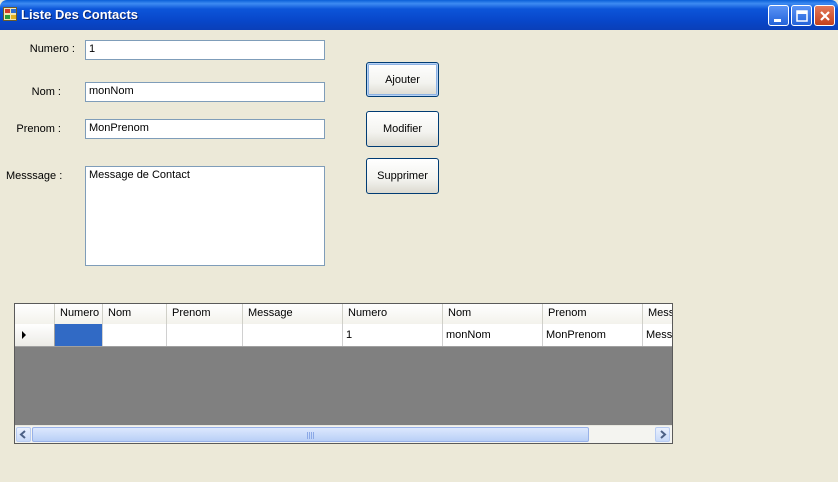 Image resolution: width=838 pixels, height=482 pixels. What do you see at coordinates (293, 314) in the screenshot?
I see `column-header: Message` at bounding box center [293, 314].